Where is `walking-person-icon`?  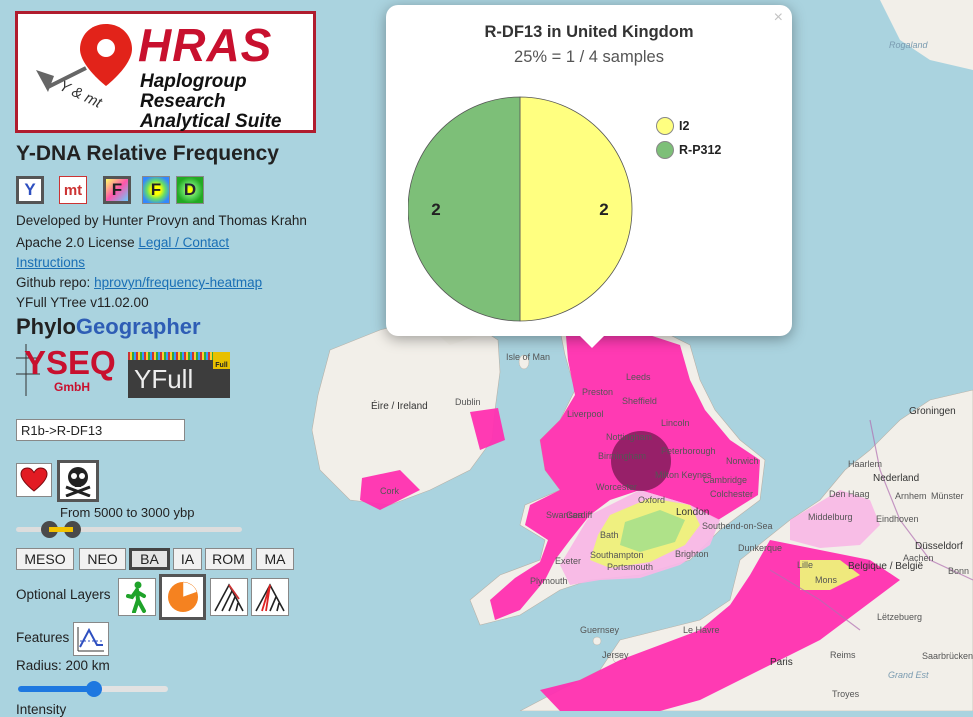
walking-person-icon is located at coordinates (136, 597).